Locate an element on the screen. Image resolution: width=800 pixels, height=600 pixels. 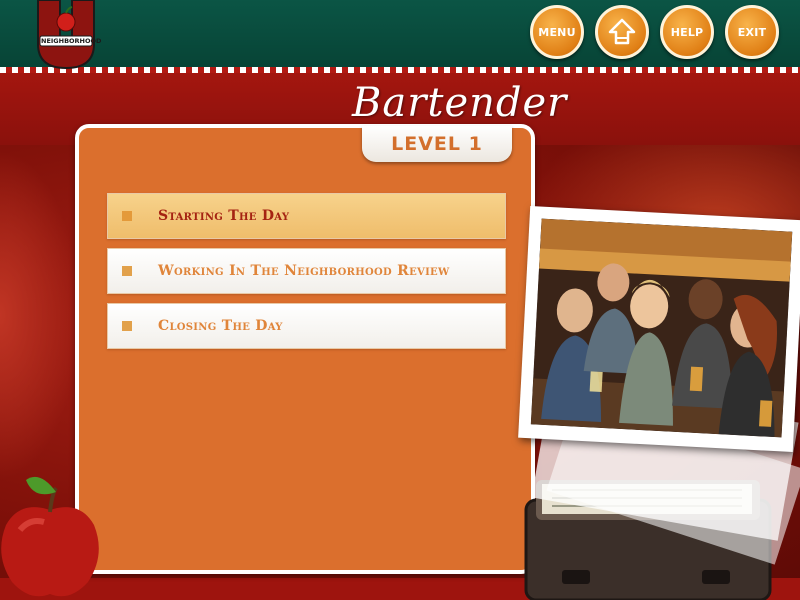
menu-button-label: MENU is located at coordinates (557, 32).